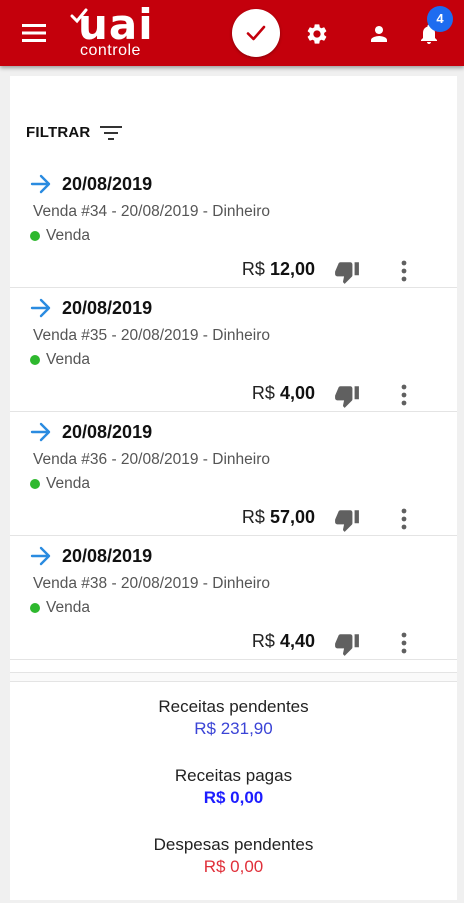 Image resolution: width=464 pixels, height=903 pixels. What do you see at coordinates (58, 132) in the screenshot?
I see `filter-label: FILTRAR` at bounding box center [58, 132].